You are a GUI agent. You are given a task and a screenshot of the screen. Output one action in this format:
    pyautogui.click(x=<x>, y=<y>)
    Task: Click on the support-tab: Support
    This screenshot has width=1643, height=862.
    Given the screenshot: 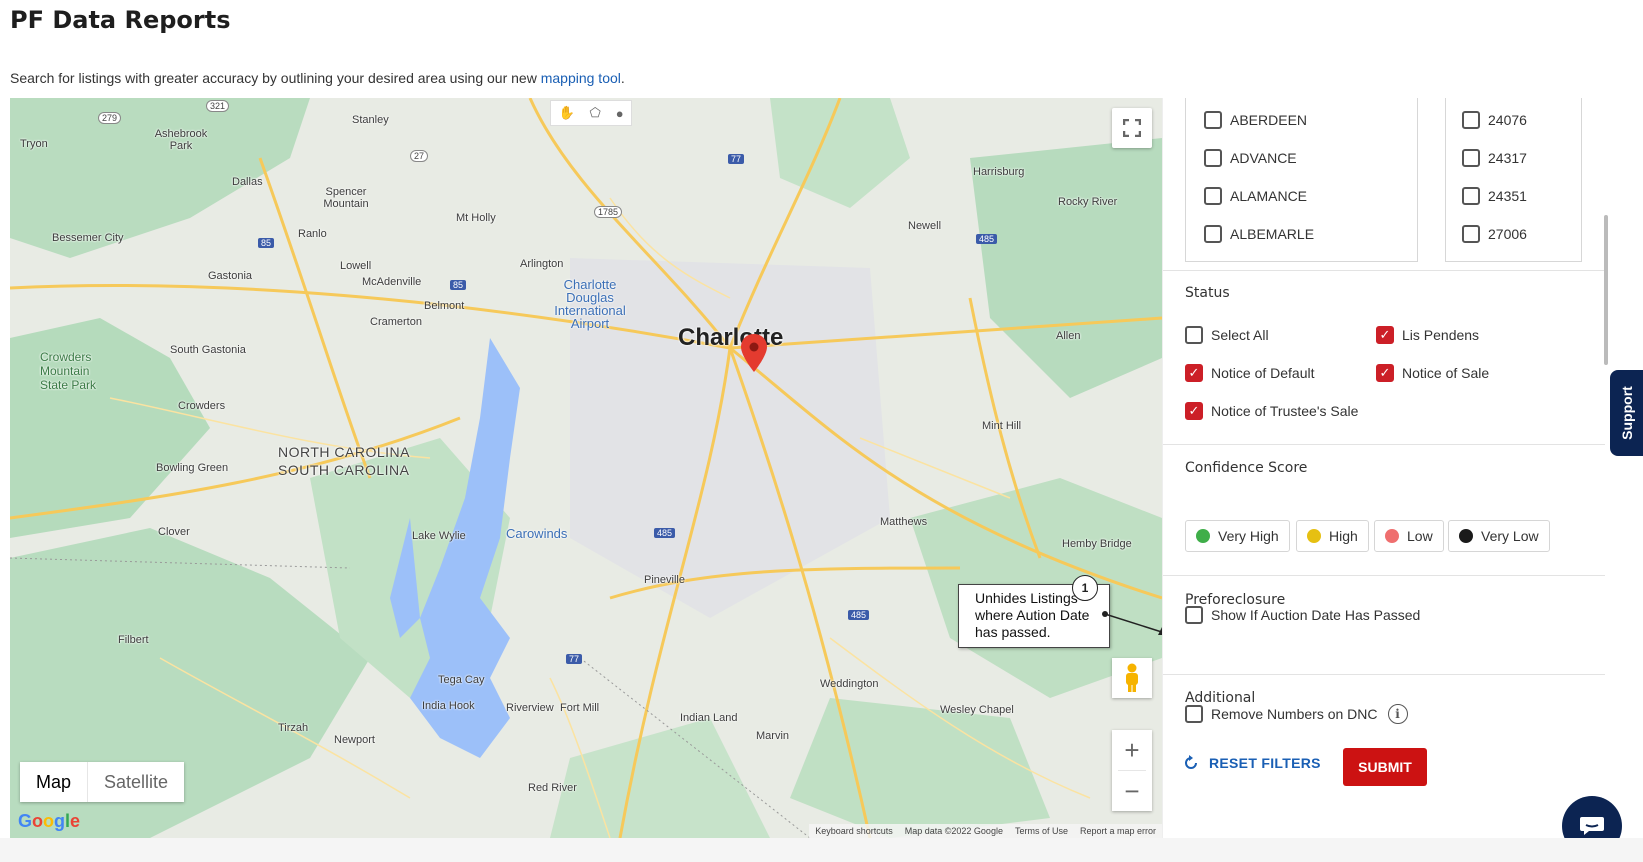 What is the action you would take?
    pyautogui.click(x=1626, y=413)
    